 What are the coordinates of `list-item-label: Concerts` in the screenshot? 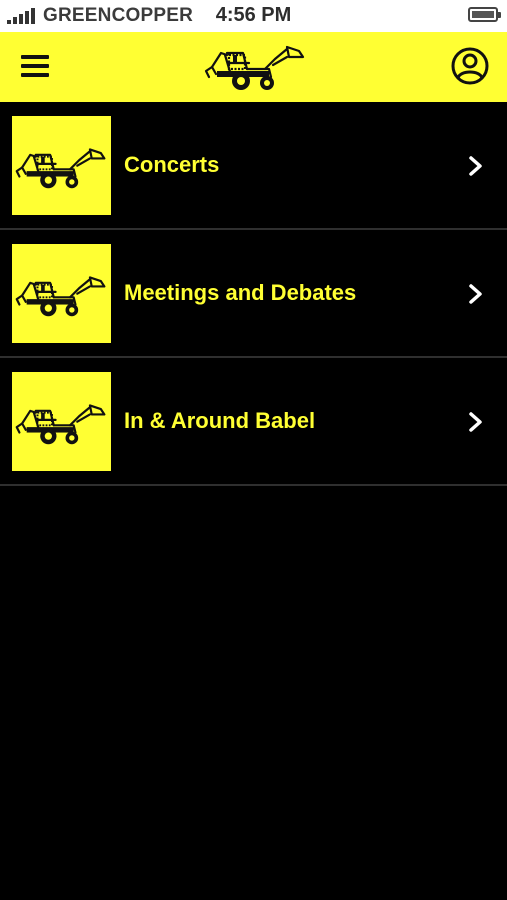 It's located at (172, 164).